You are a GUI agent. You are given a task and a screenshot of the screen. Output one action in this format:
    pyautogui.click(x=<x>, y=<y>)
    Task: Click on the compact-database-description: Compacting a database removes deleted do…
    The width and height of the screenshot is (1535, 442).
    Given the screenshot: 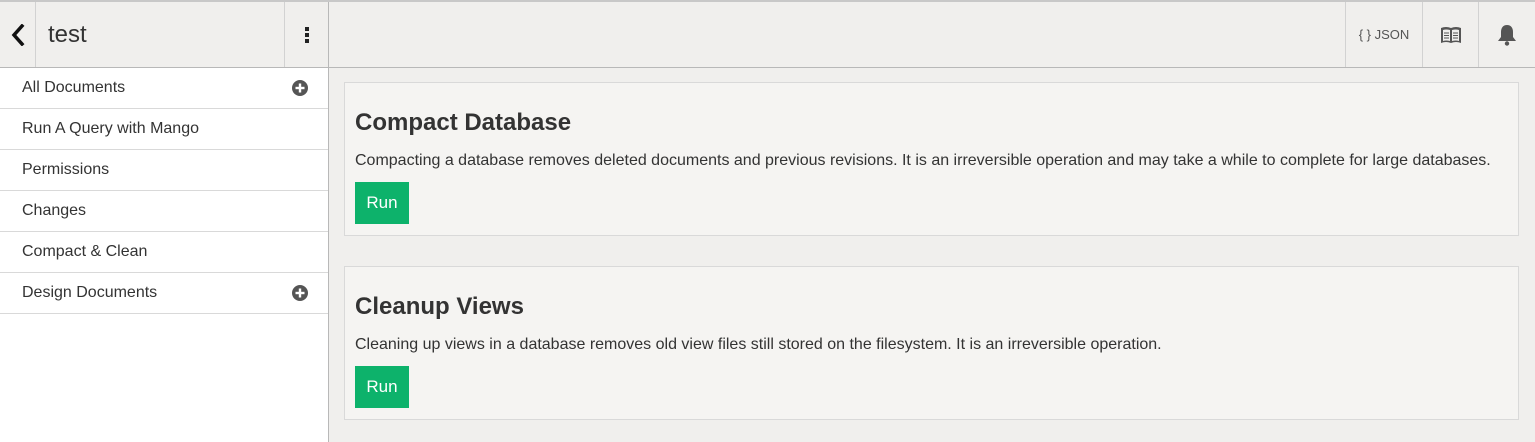 What is the action you would take?
    pyautogui.click(x=923, y=160)
    